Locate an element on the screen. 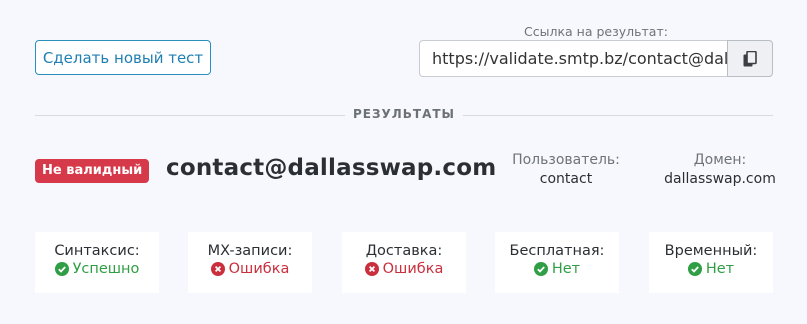  results-divider: РЕЗУЛЬТАТЫ is located at coordinates (404, 114).